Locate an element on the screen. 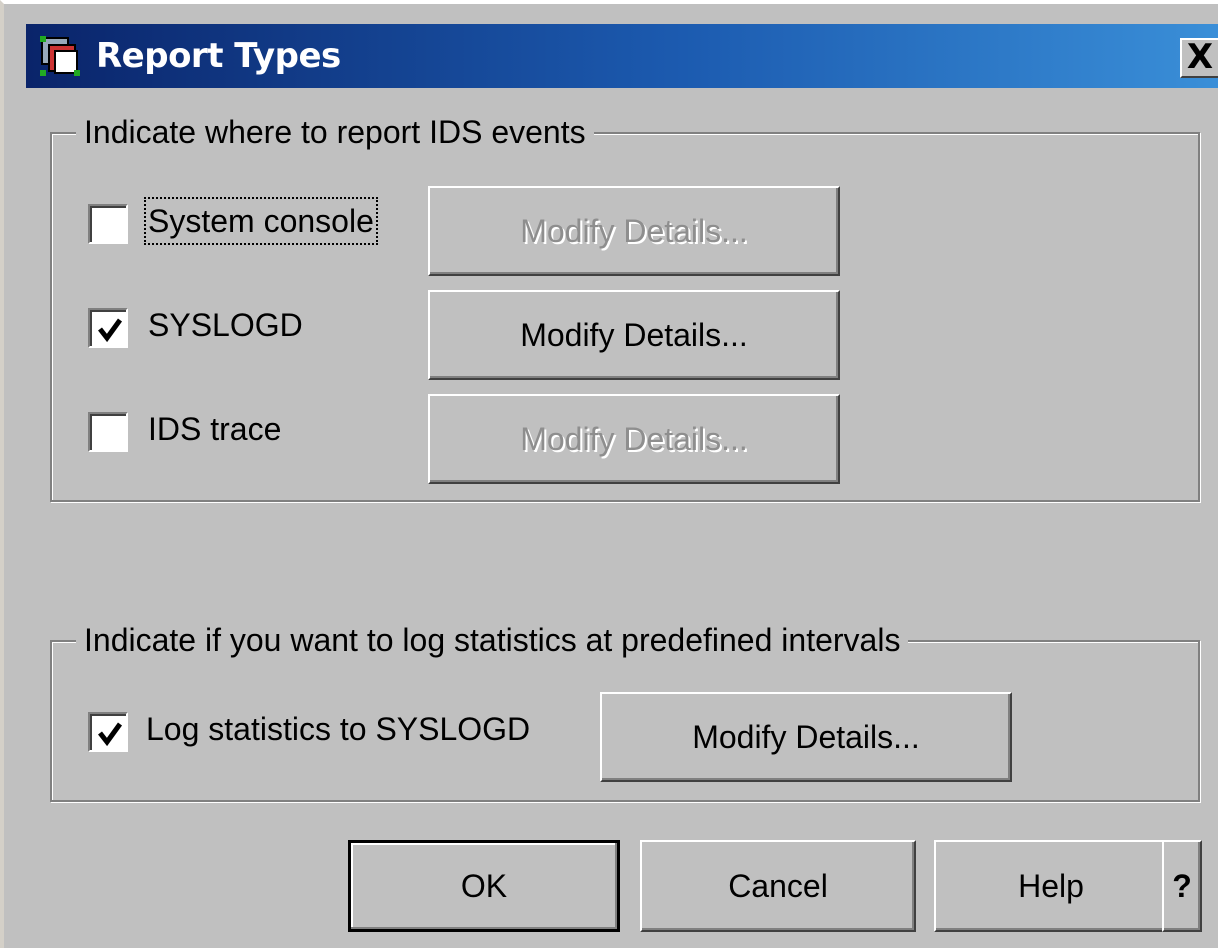  whats-this-button: ? is located at coordinates (1182, 886).